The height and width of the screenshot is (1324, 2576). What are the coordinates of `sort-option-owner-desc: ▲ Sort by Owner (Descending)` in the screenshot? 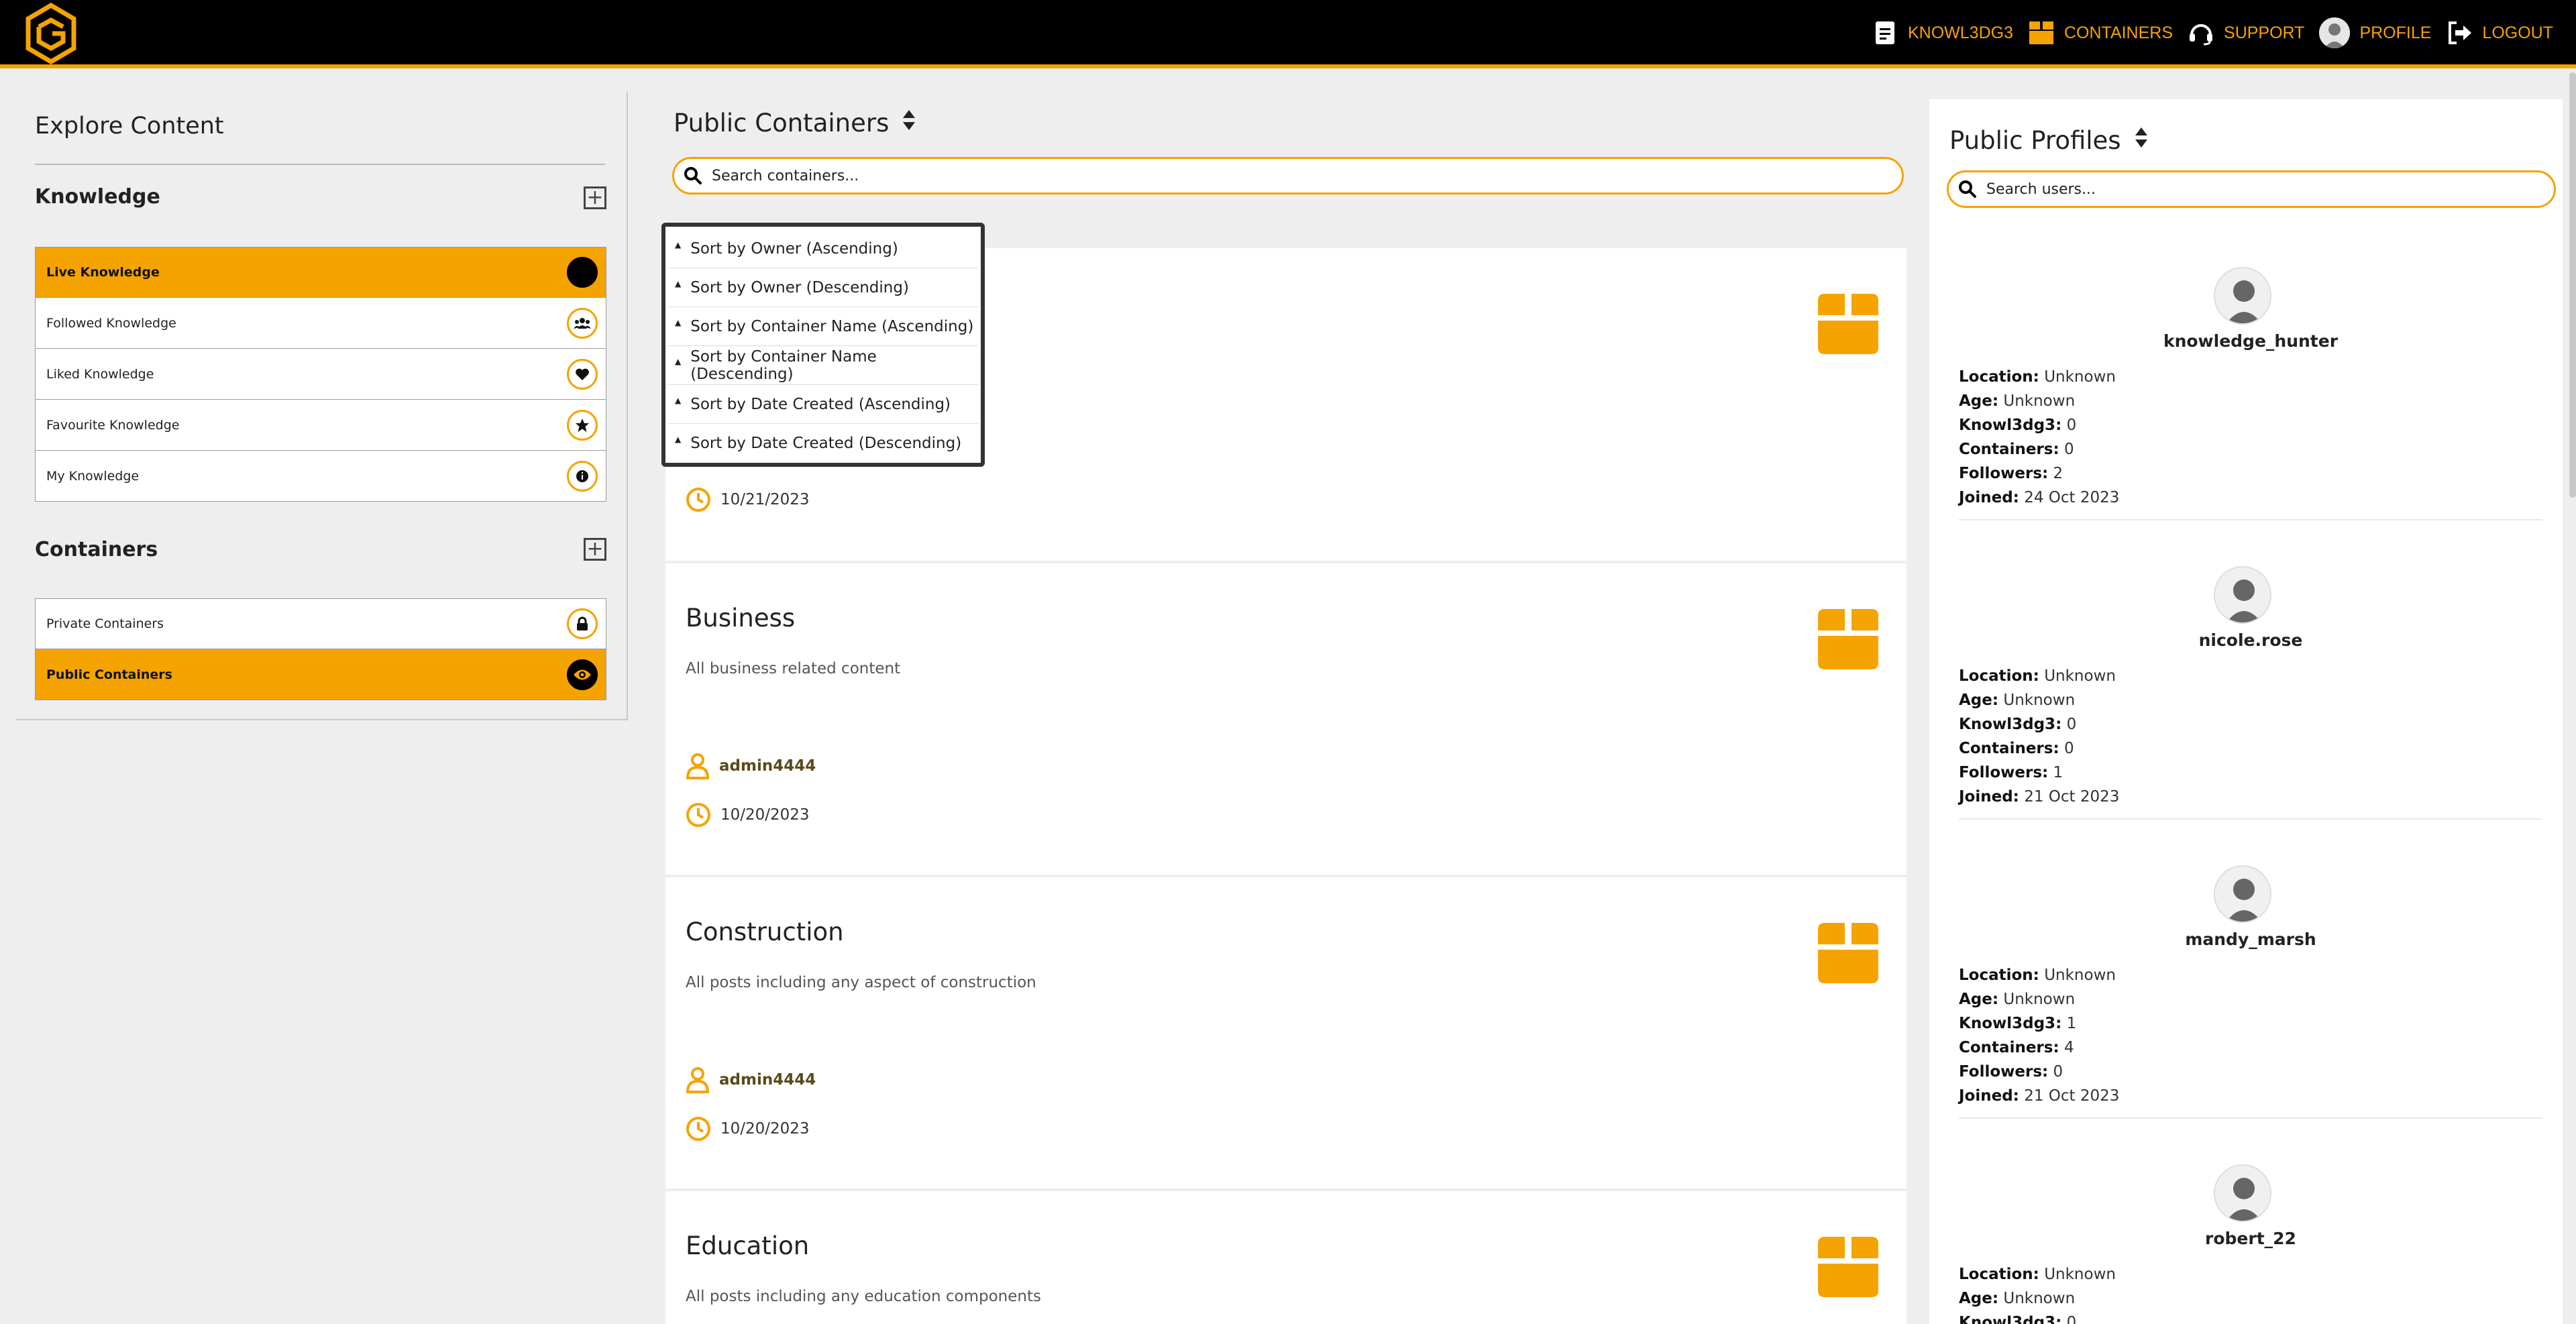 It's located at (823, 287).